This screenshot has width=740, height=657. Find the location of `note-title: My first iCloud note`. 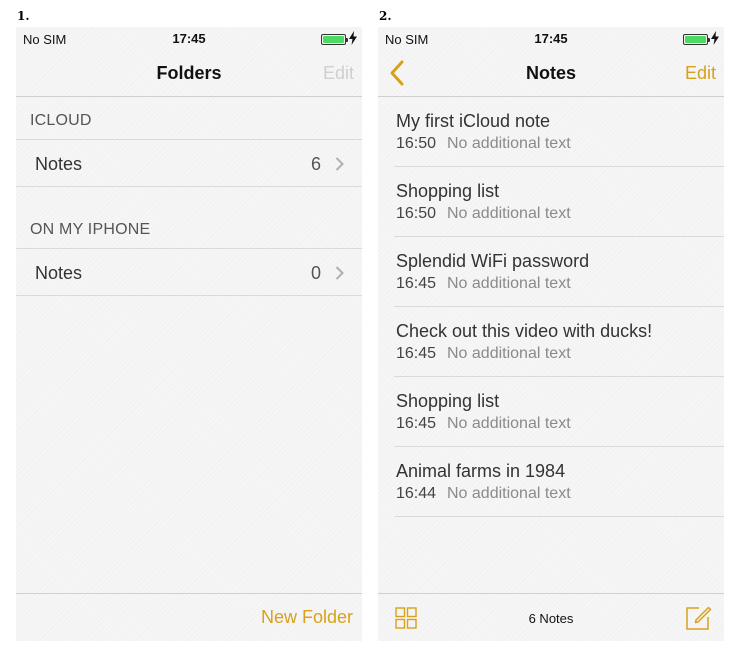

note-title: My first iCloud note is located at coordinates (473, 121).